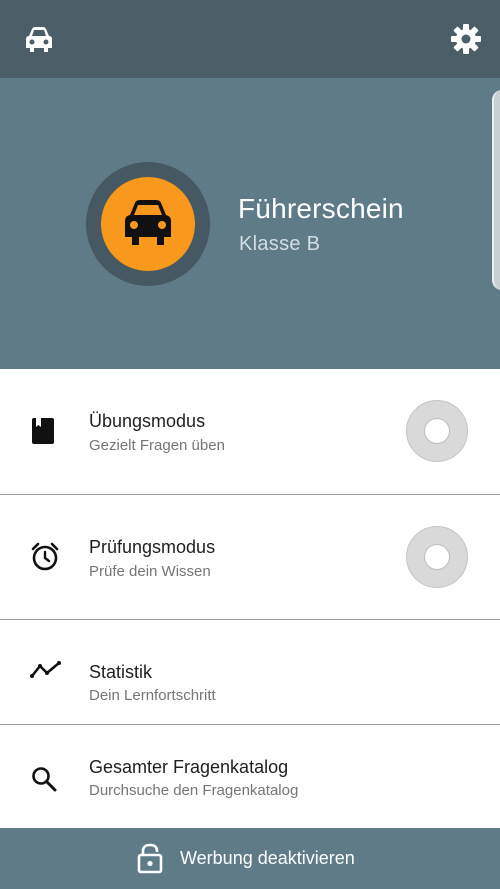 The height and width of the screenshot is (889, 500). Describe the element at coordinates (147, 421) in the screenshot. I see `menu-item-title: Übungsmodus` at that location.